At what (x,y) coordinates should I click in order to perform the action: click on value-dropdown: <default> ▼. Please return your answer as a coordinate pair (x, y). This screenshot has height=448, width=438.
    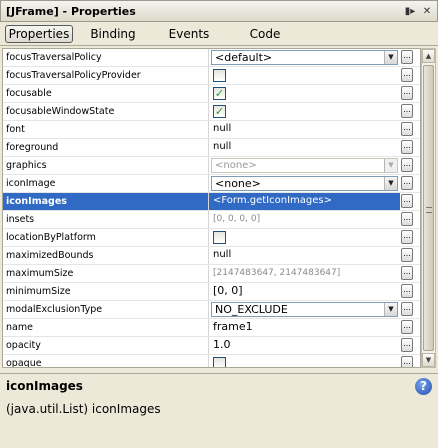
    Looking at the image, I should click on (304, 57).